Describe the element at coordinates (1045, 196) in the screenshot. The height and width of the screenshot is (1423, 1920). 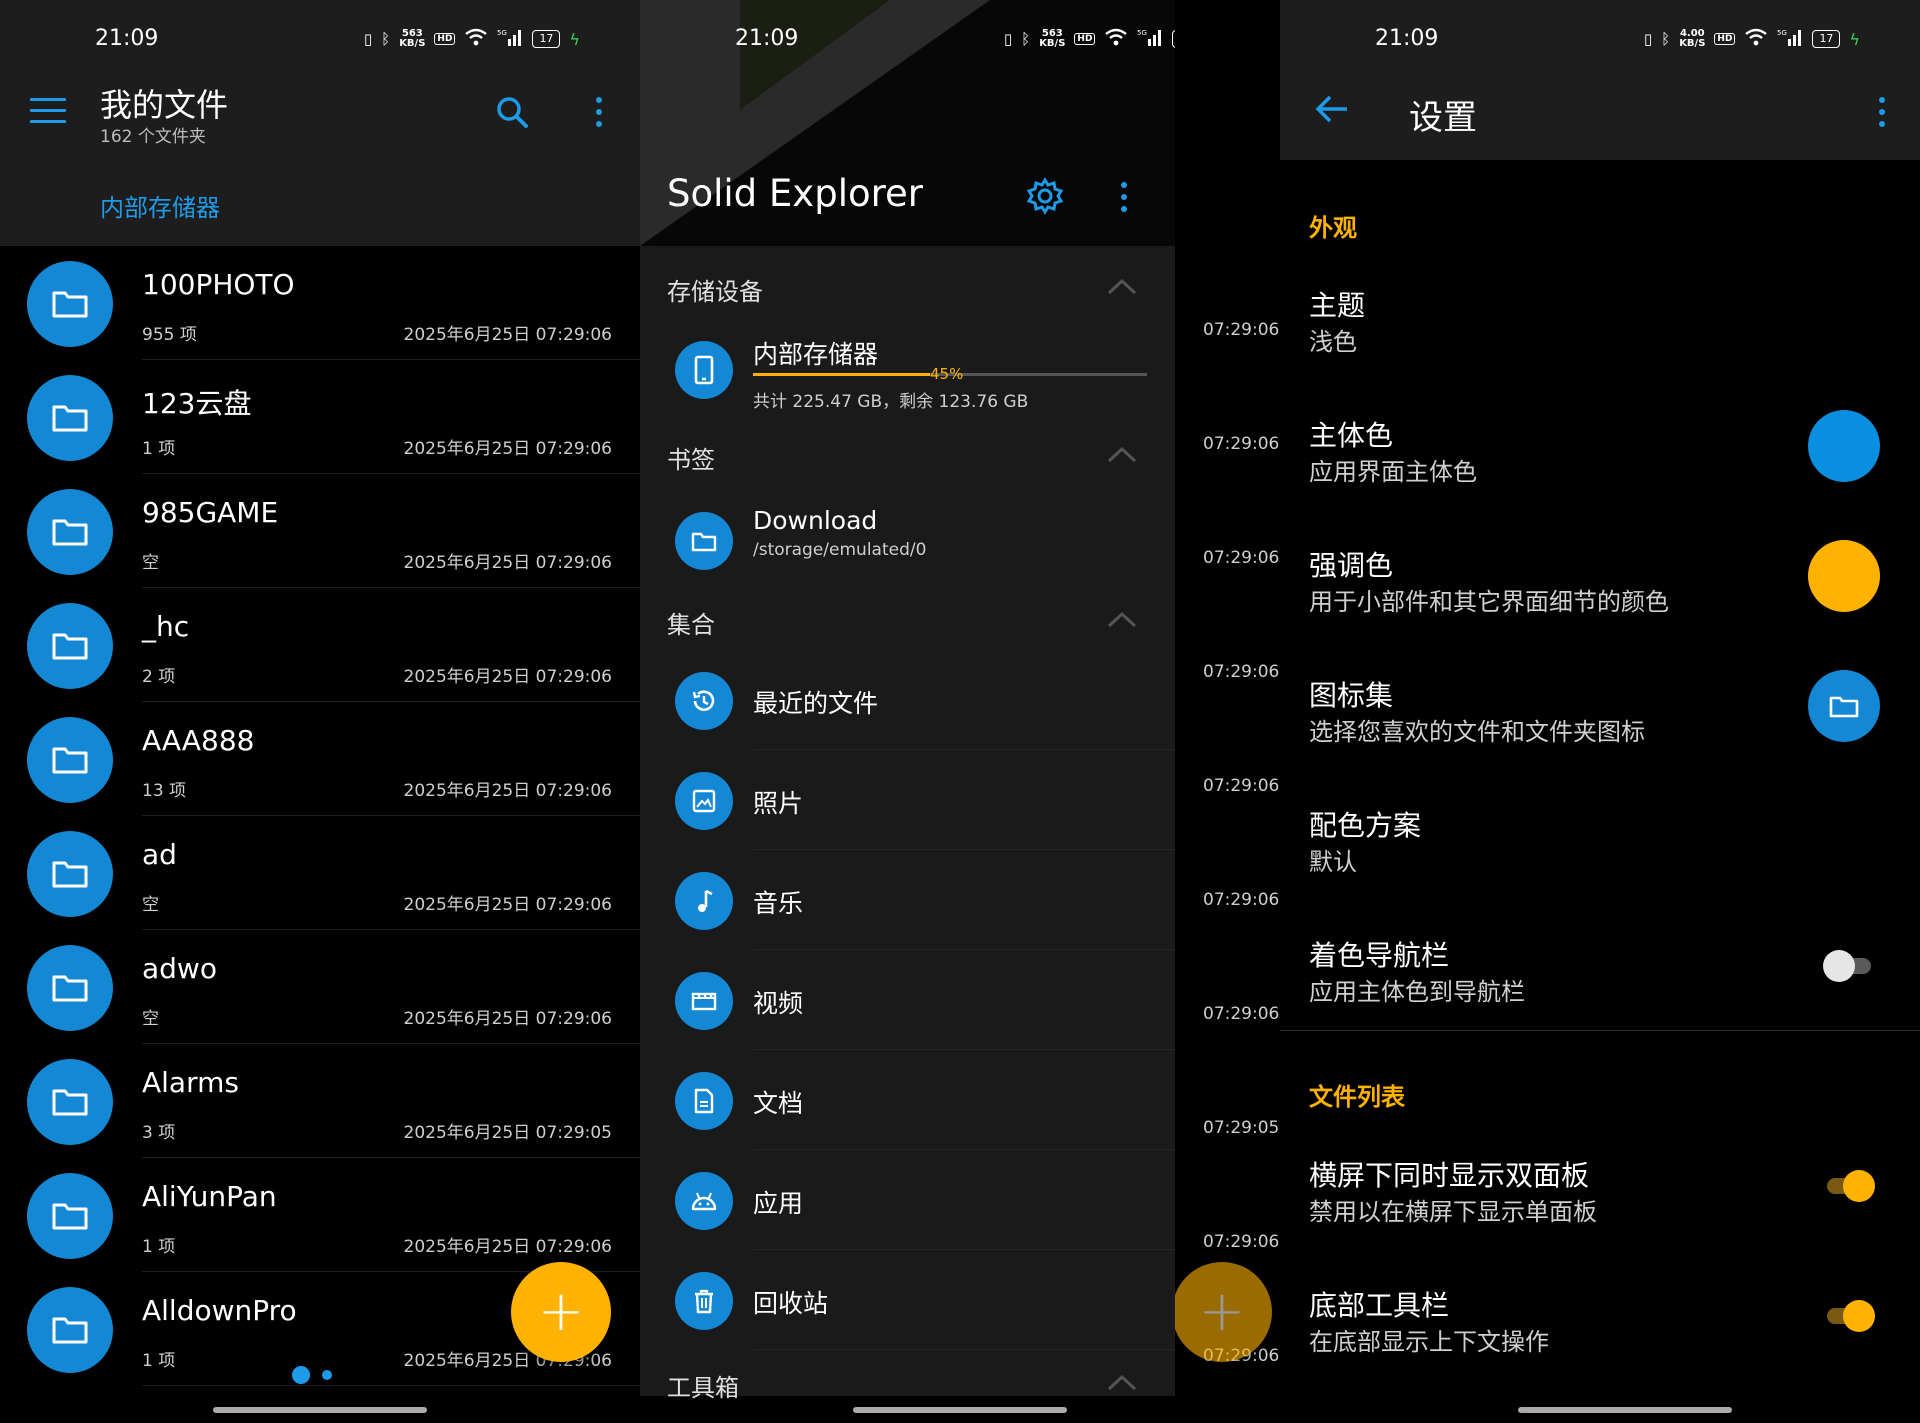
I see `settings-gear-icon` at that location.